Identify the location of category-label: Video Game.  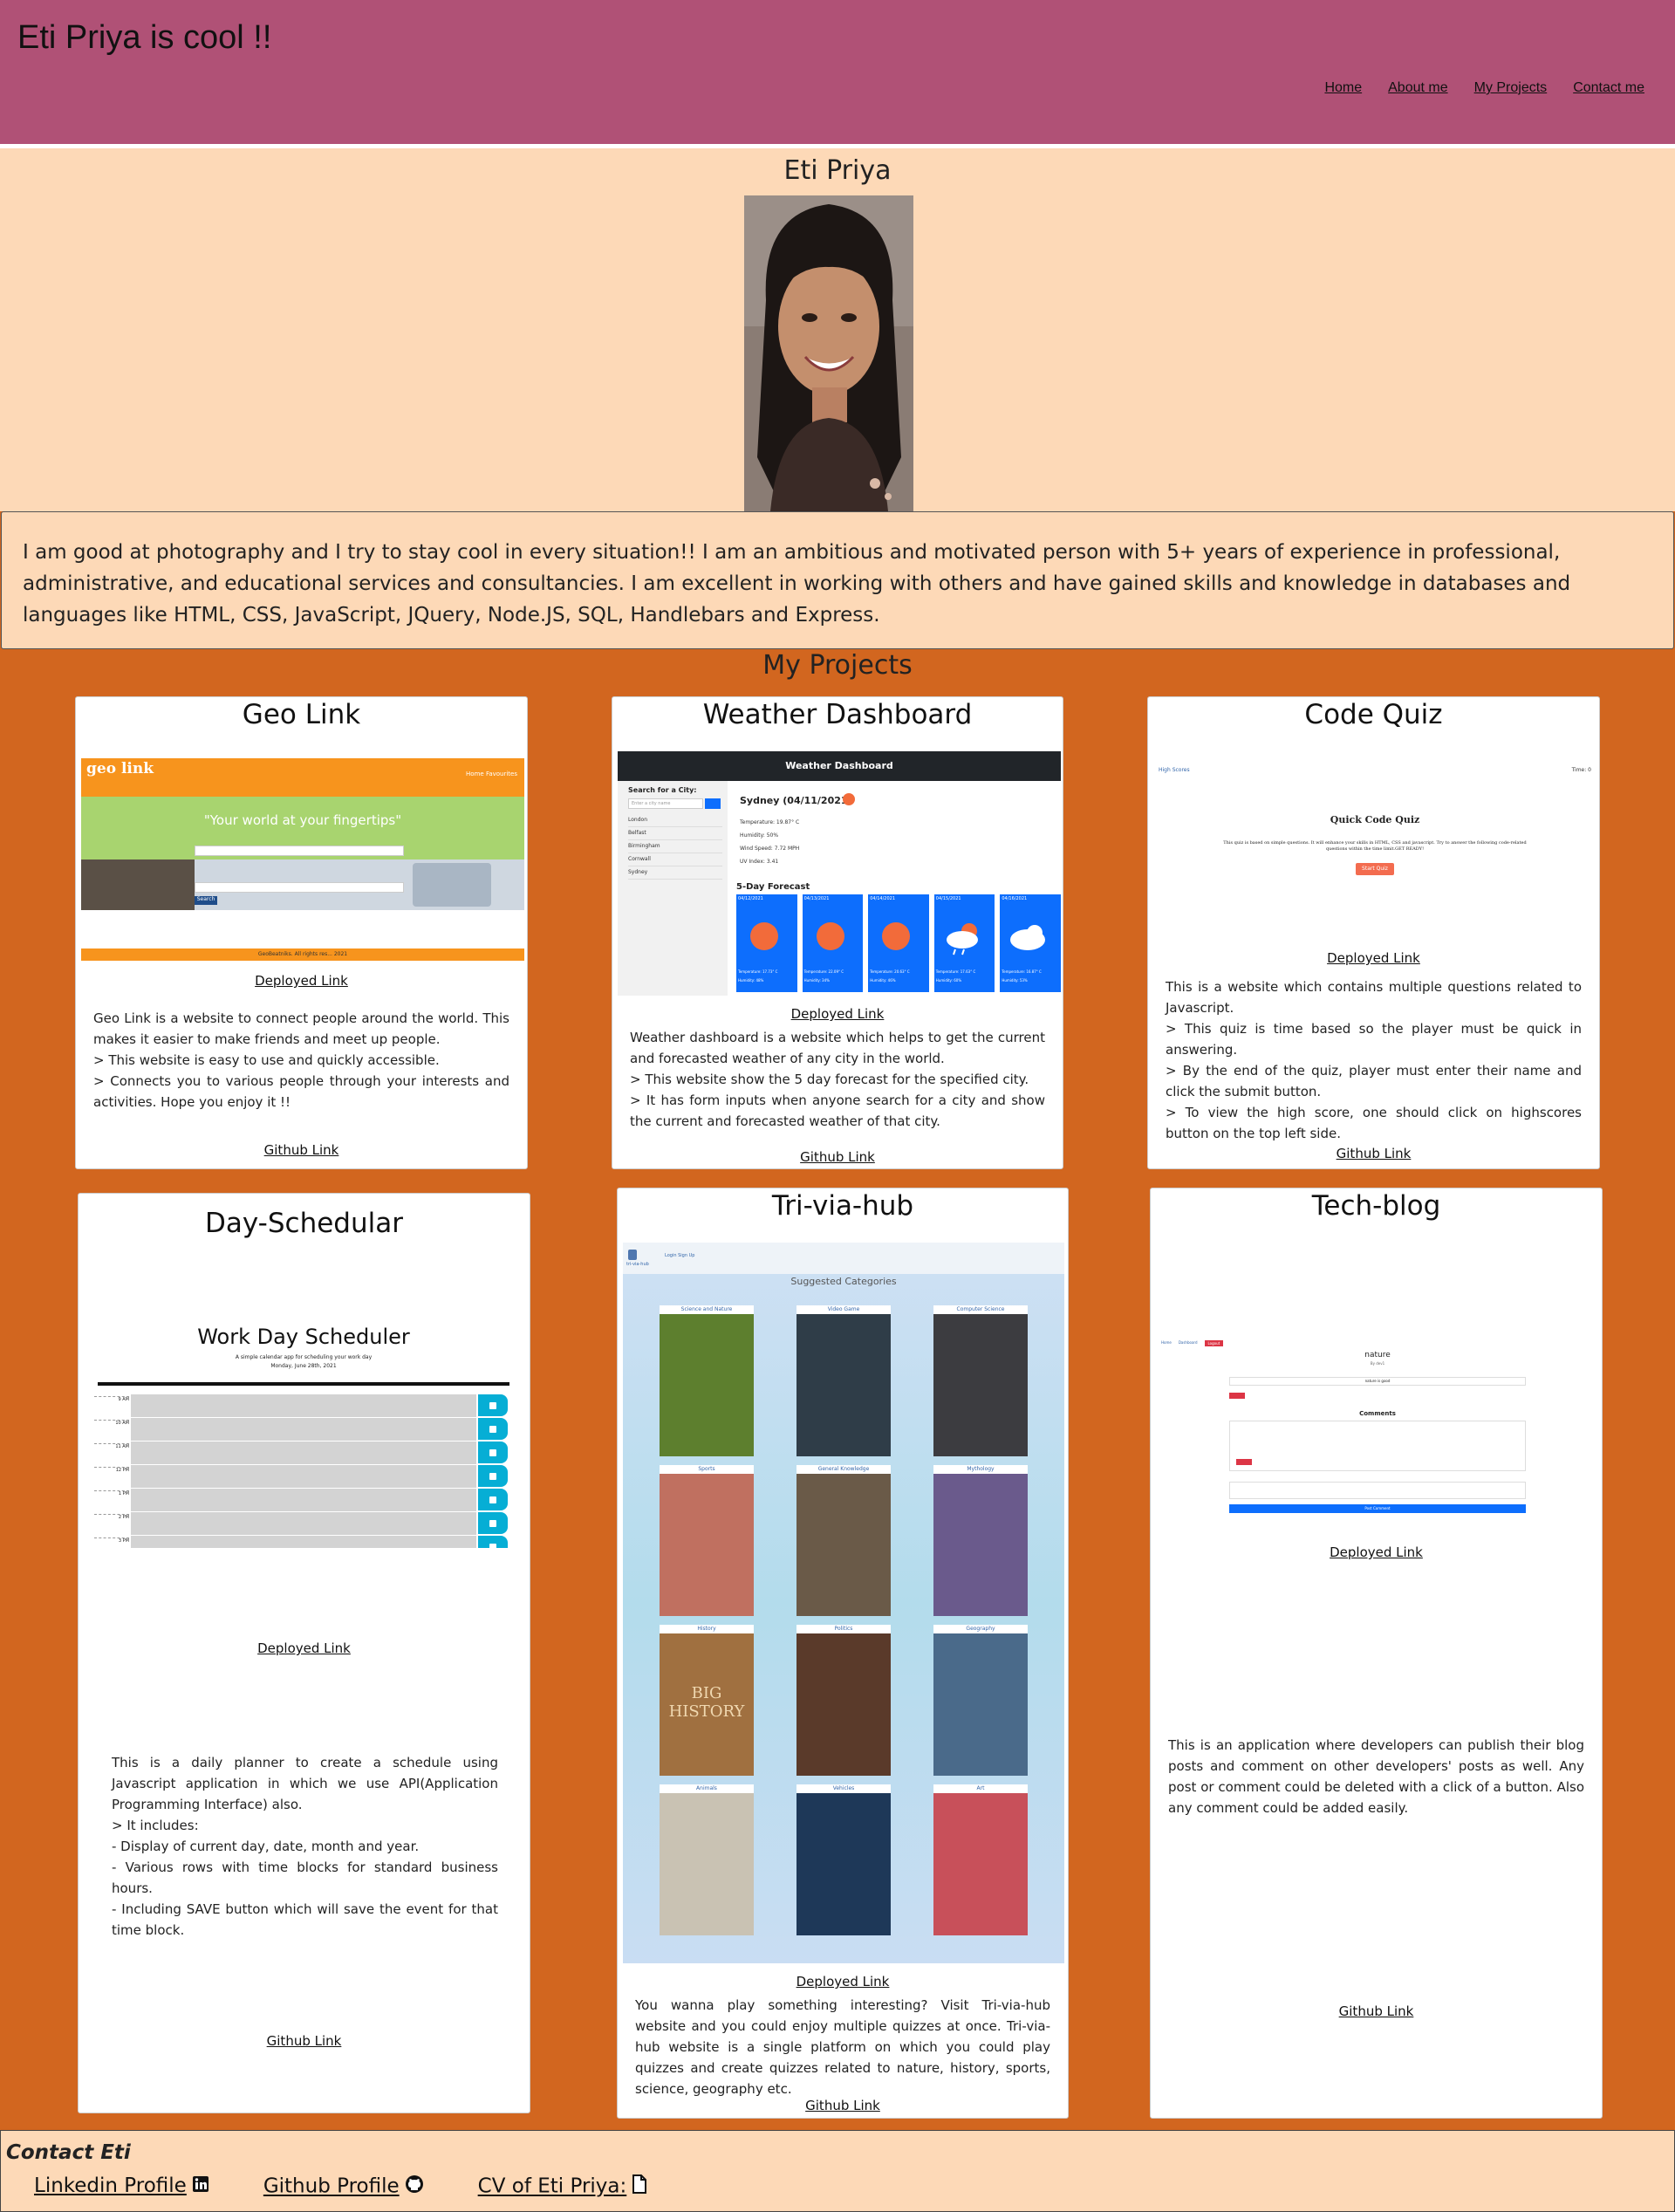
(844, 1309).